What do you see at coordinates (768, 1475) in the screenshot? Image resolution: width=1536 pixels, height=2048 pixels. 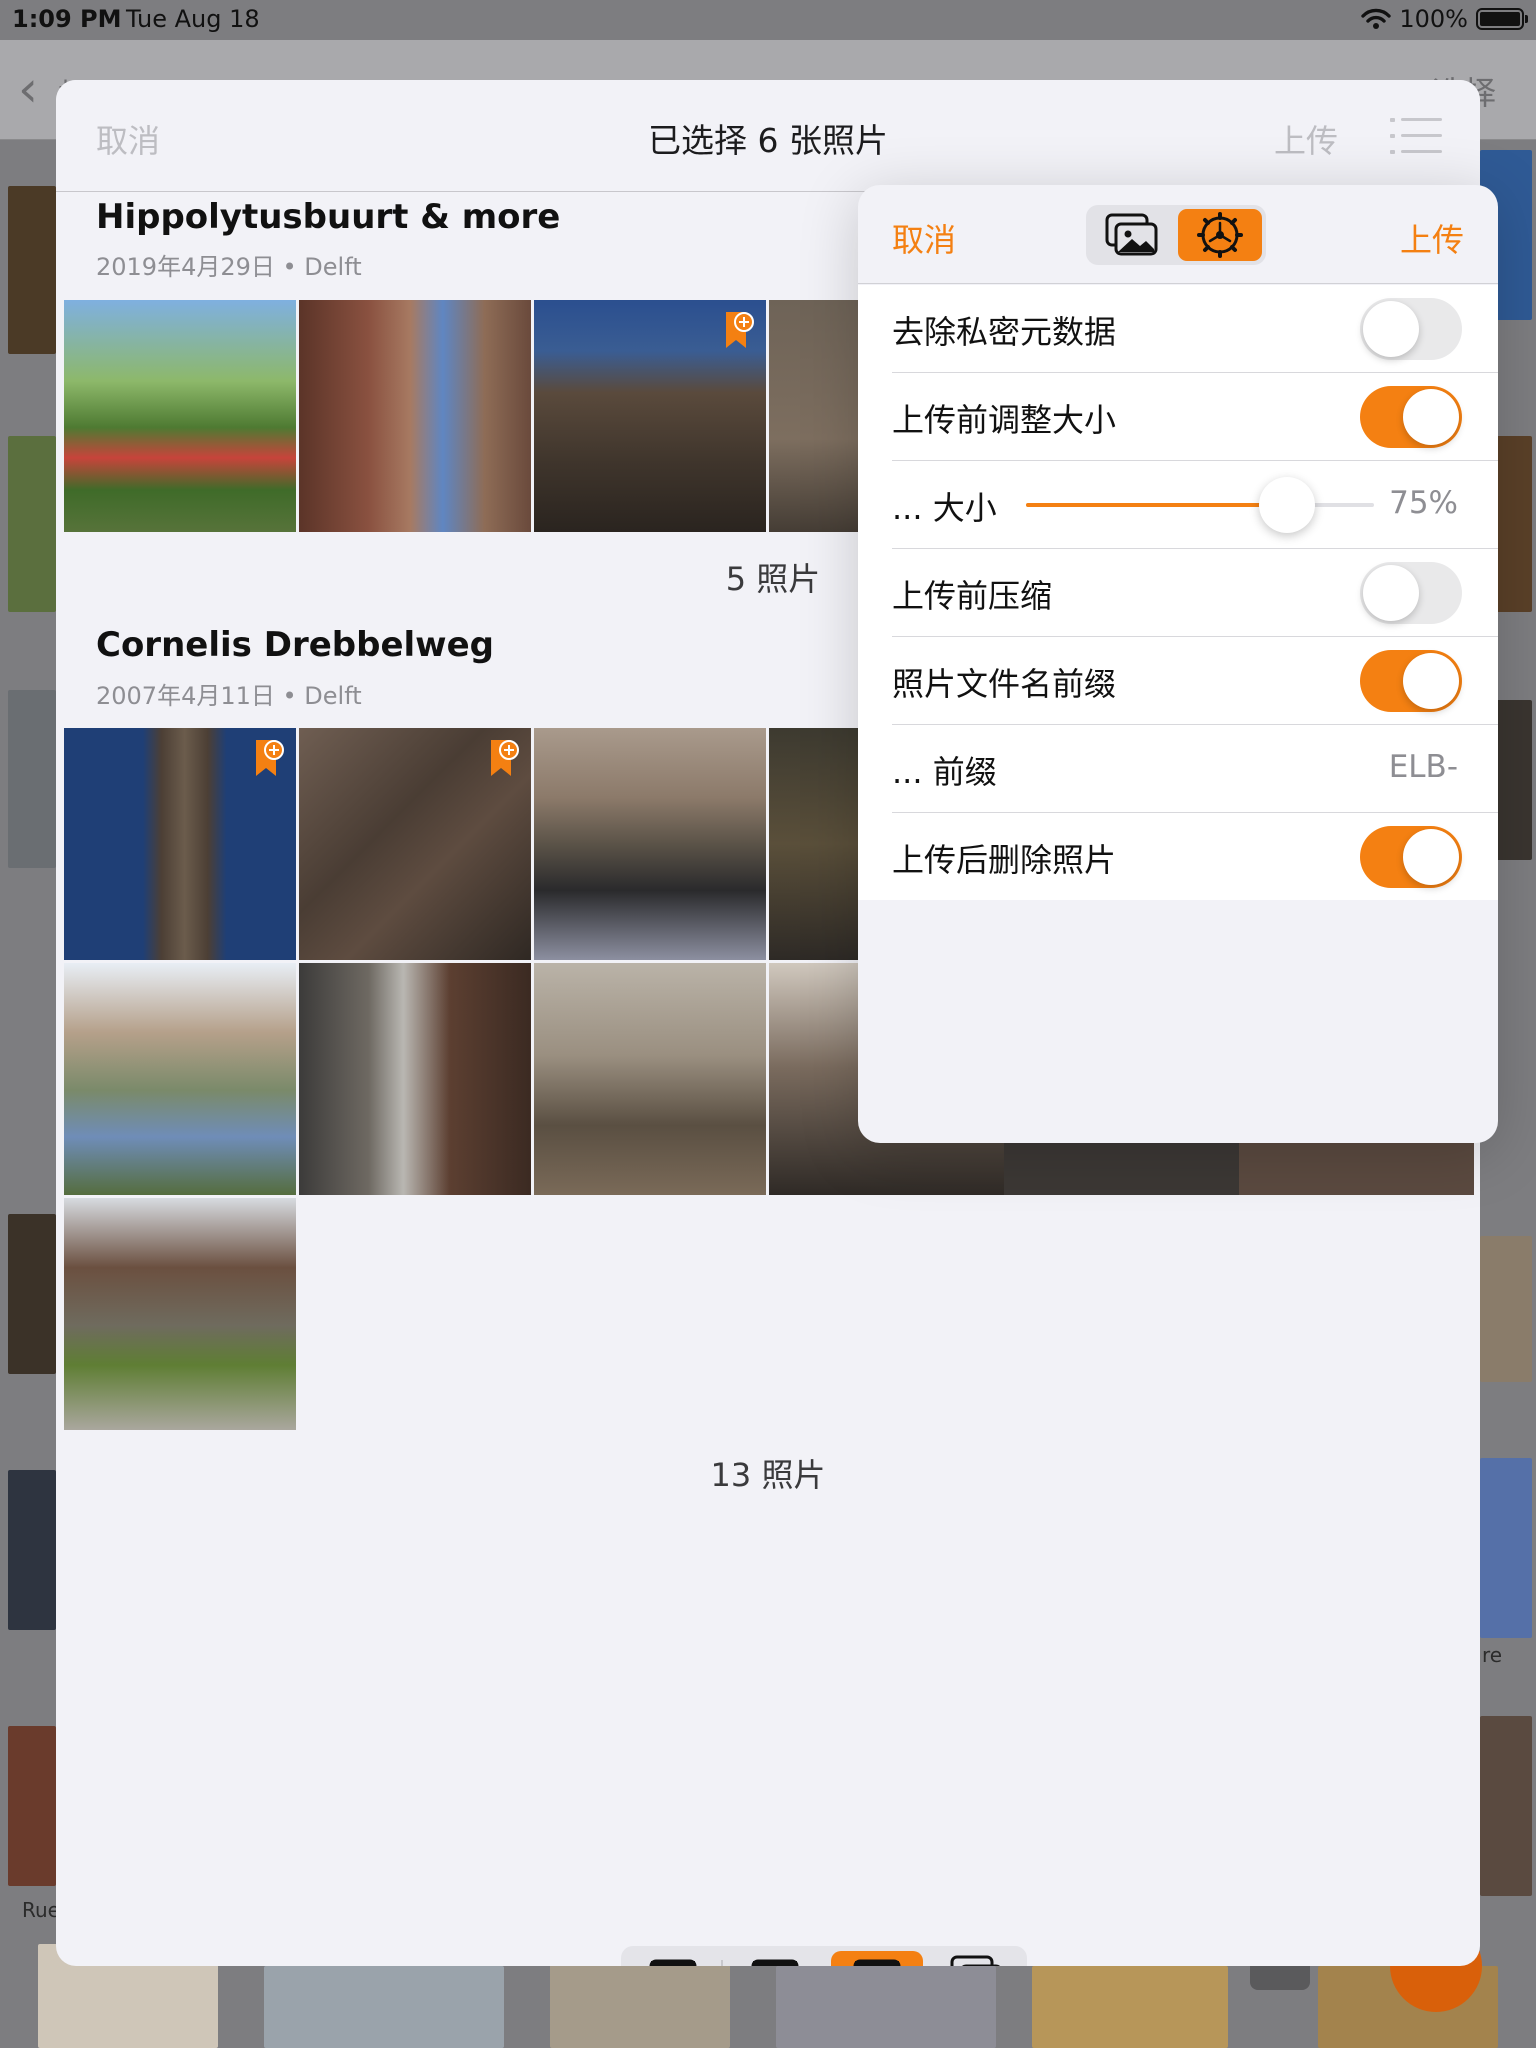 I see `section-photo-count: 13 照片` at bounding box center [768, 1475].